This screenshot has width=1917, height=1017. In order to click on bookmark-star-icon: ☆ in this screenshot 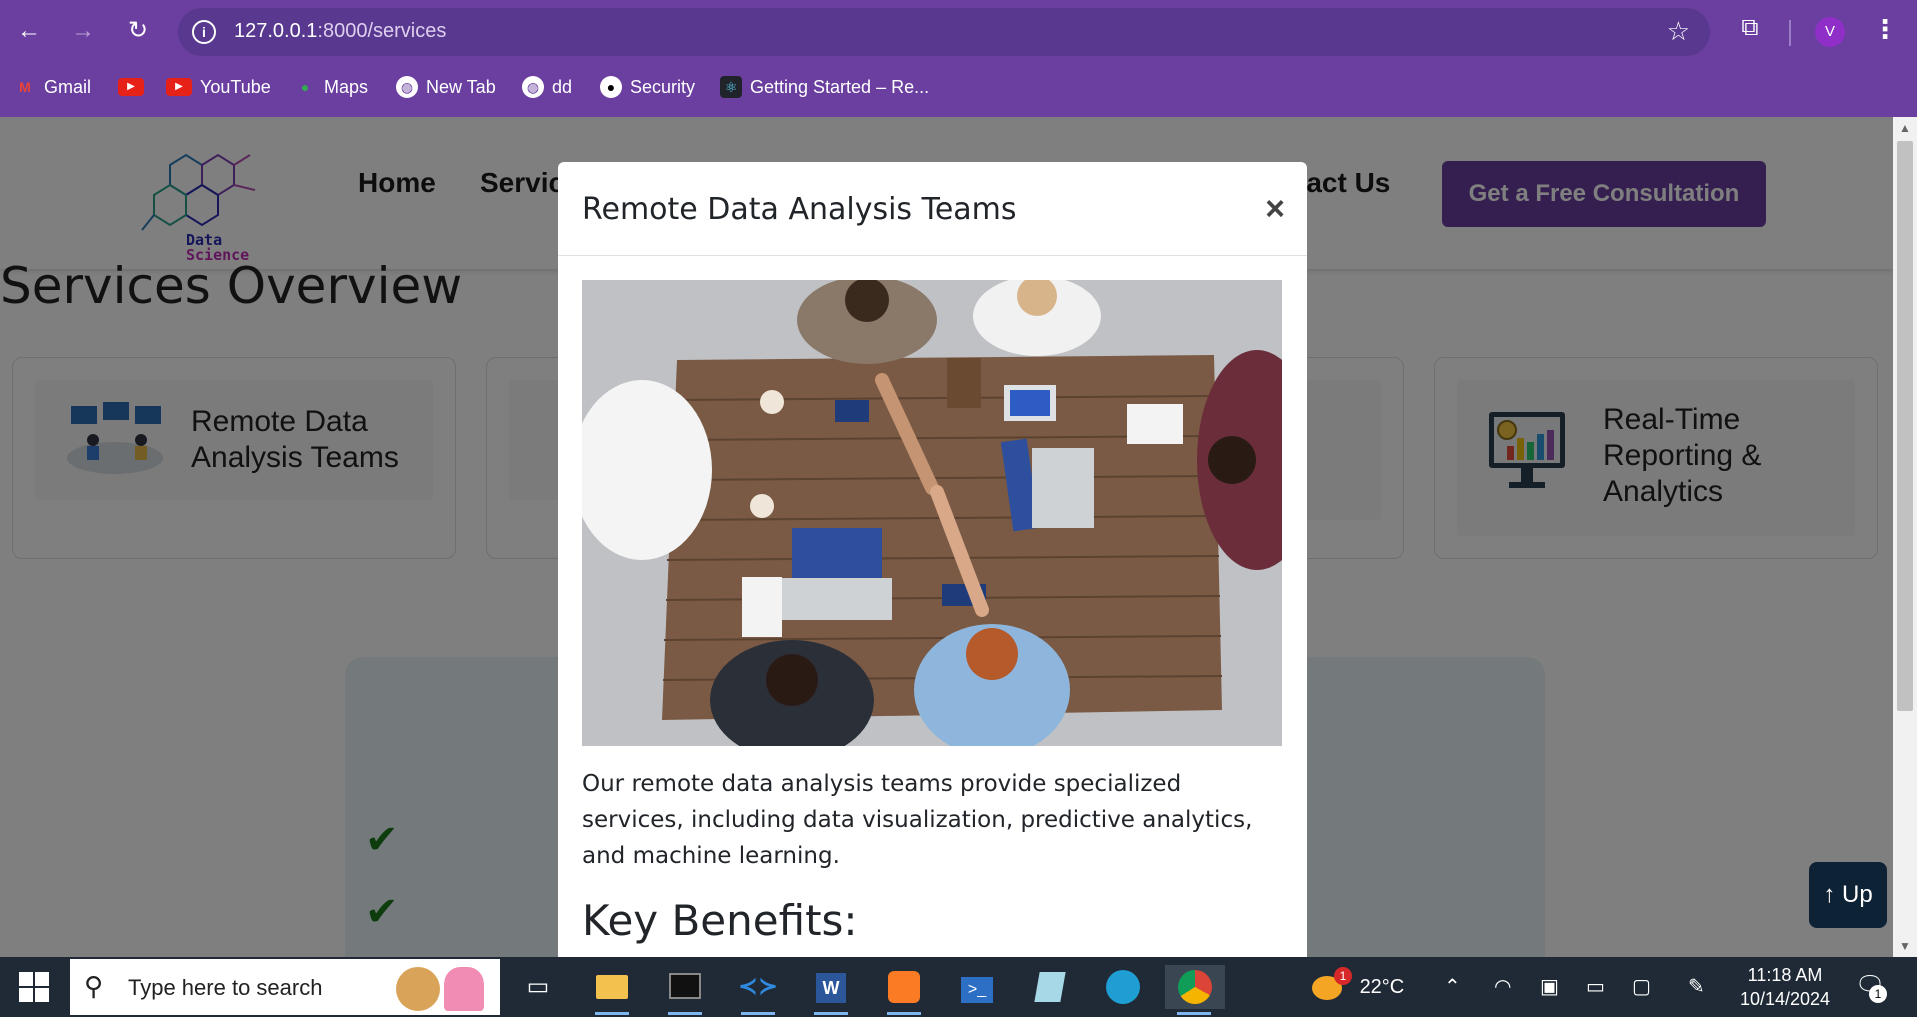, I will do `click(1678, 31)`.